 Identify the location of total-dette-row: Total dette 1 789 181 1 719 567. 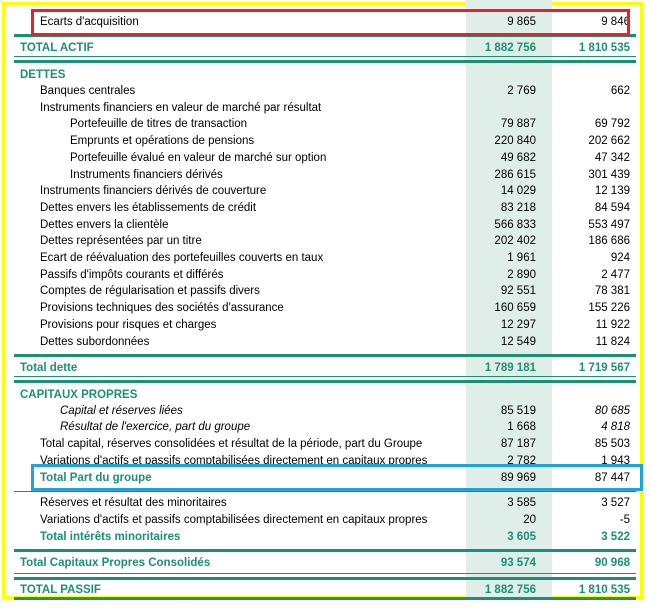
(325, 368).